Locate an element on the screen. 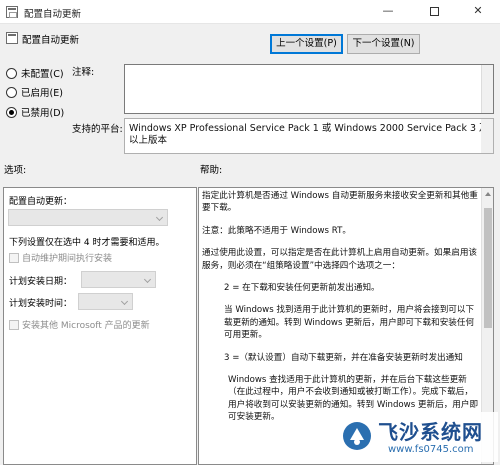  radio-disabled: 已禁用(D) is located at coordinates (35, 112).